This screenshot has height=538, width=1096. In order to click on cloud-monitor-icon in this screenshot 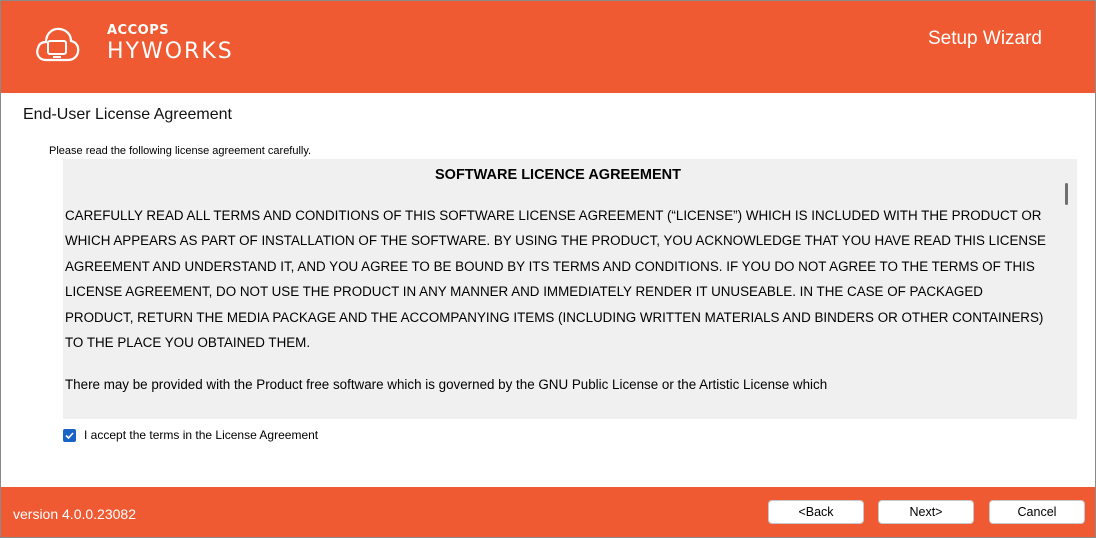, I will do `click(58, 44)`.